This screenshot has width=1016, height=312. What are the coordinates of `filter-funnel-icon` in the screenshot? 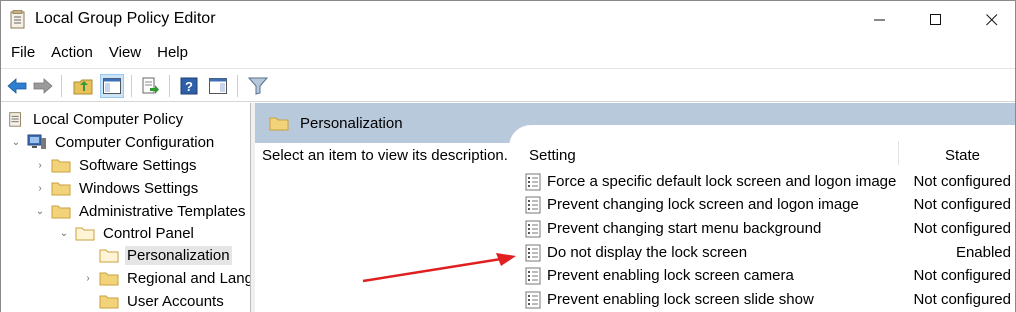 It's located at (258, 86).